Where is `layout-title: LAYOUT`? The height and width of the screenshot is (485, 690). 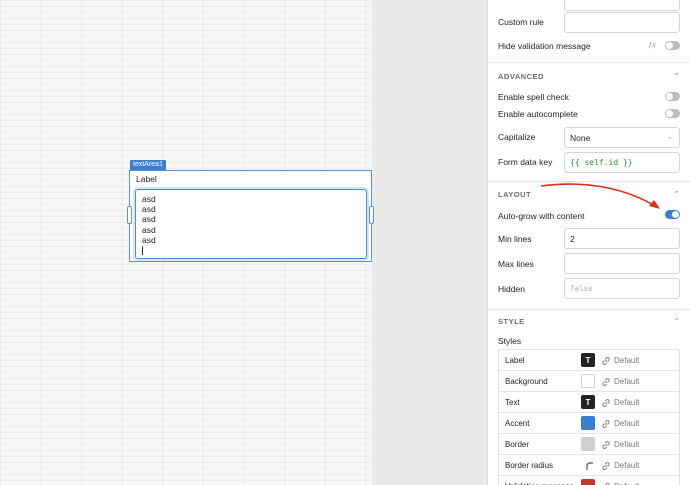 layout-title: LAYOUT is located at coordinates (515, 194).